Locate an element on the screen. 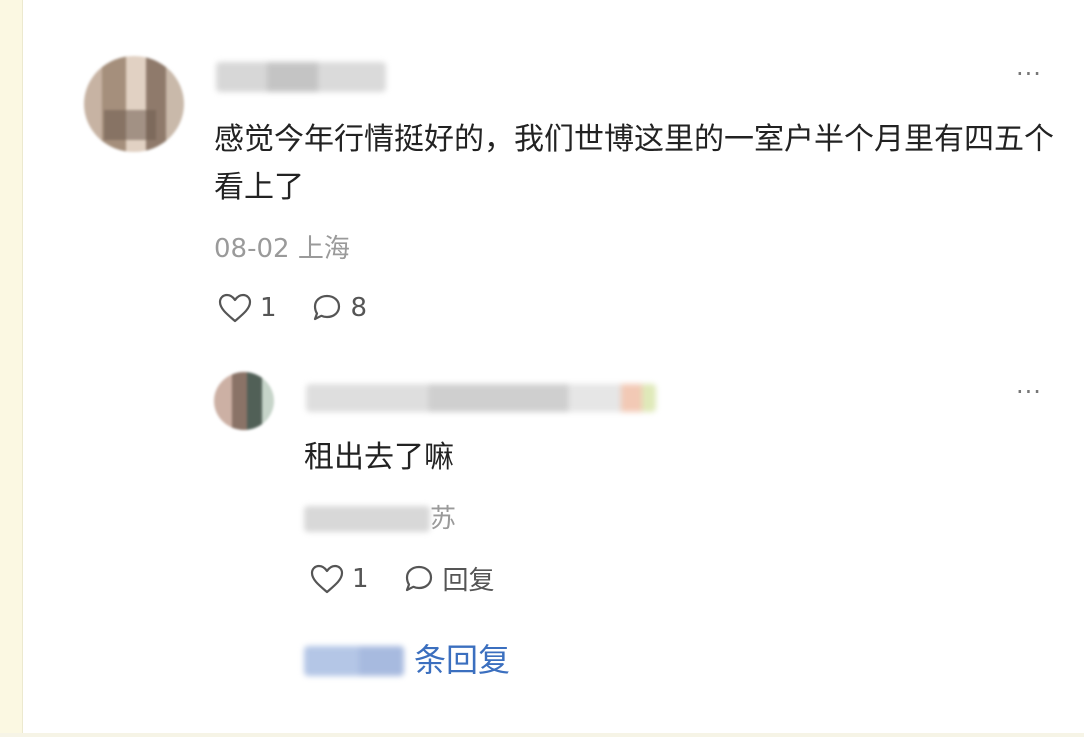  left-edge-strip is located at coordinates (11, 368).